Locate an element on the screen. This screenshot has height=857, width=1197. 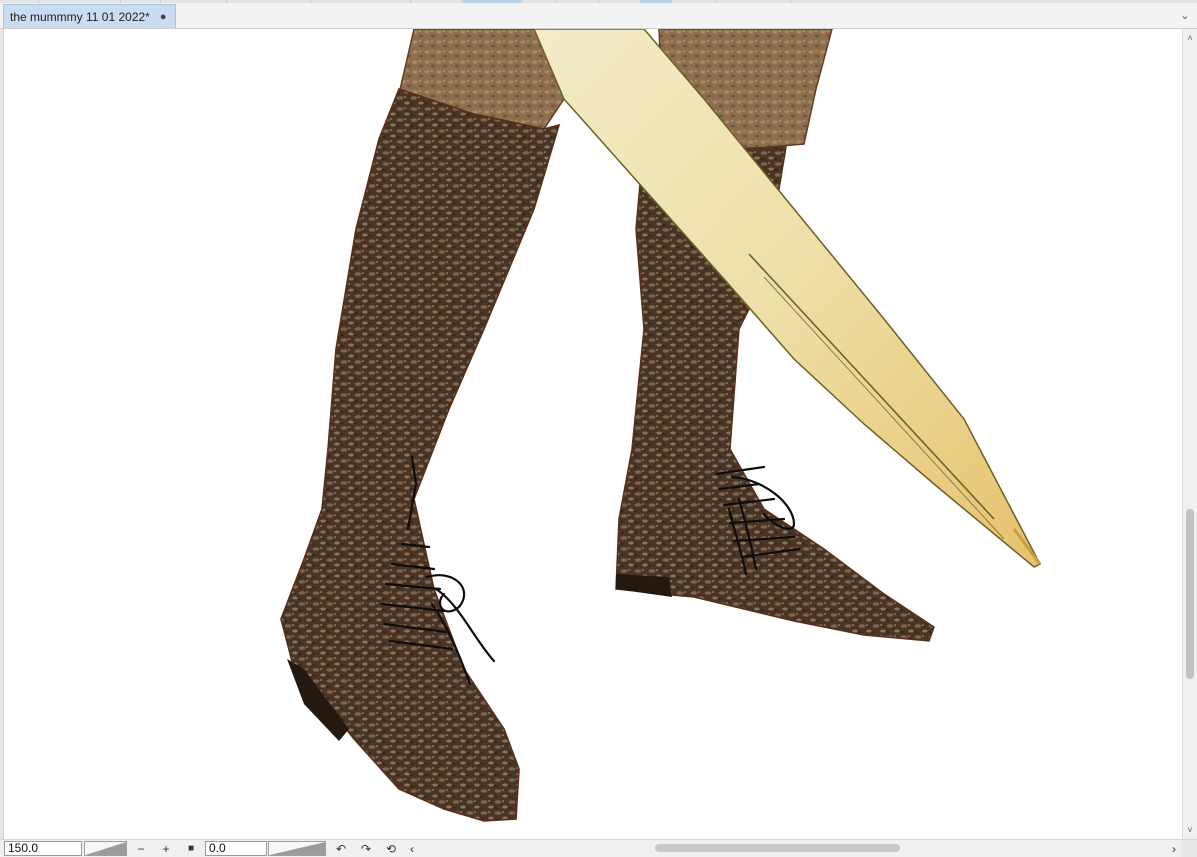
horizontal-scrollbar: ‹ › is located at coordinates (793, 848).